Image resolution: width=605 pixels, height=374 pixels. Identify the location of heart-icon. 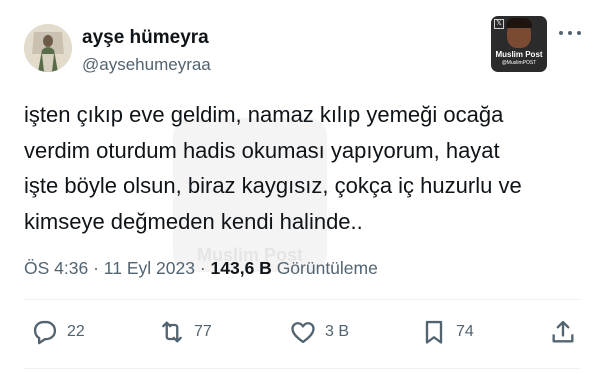
(303, 333).